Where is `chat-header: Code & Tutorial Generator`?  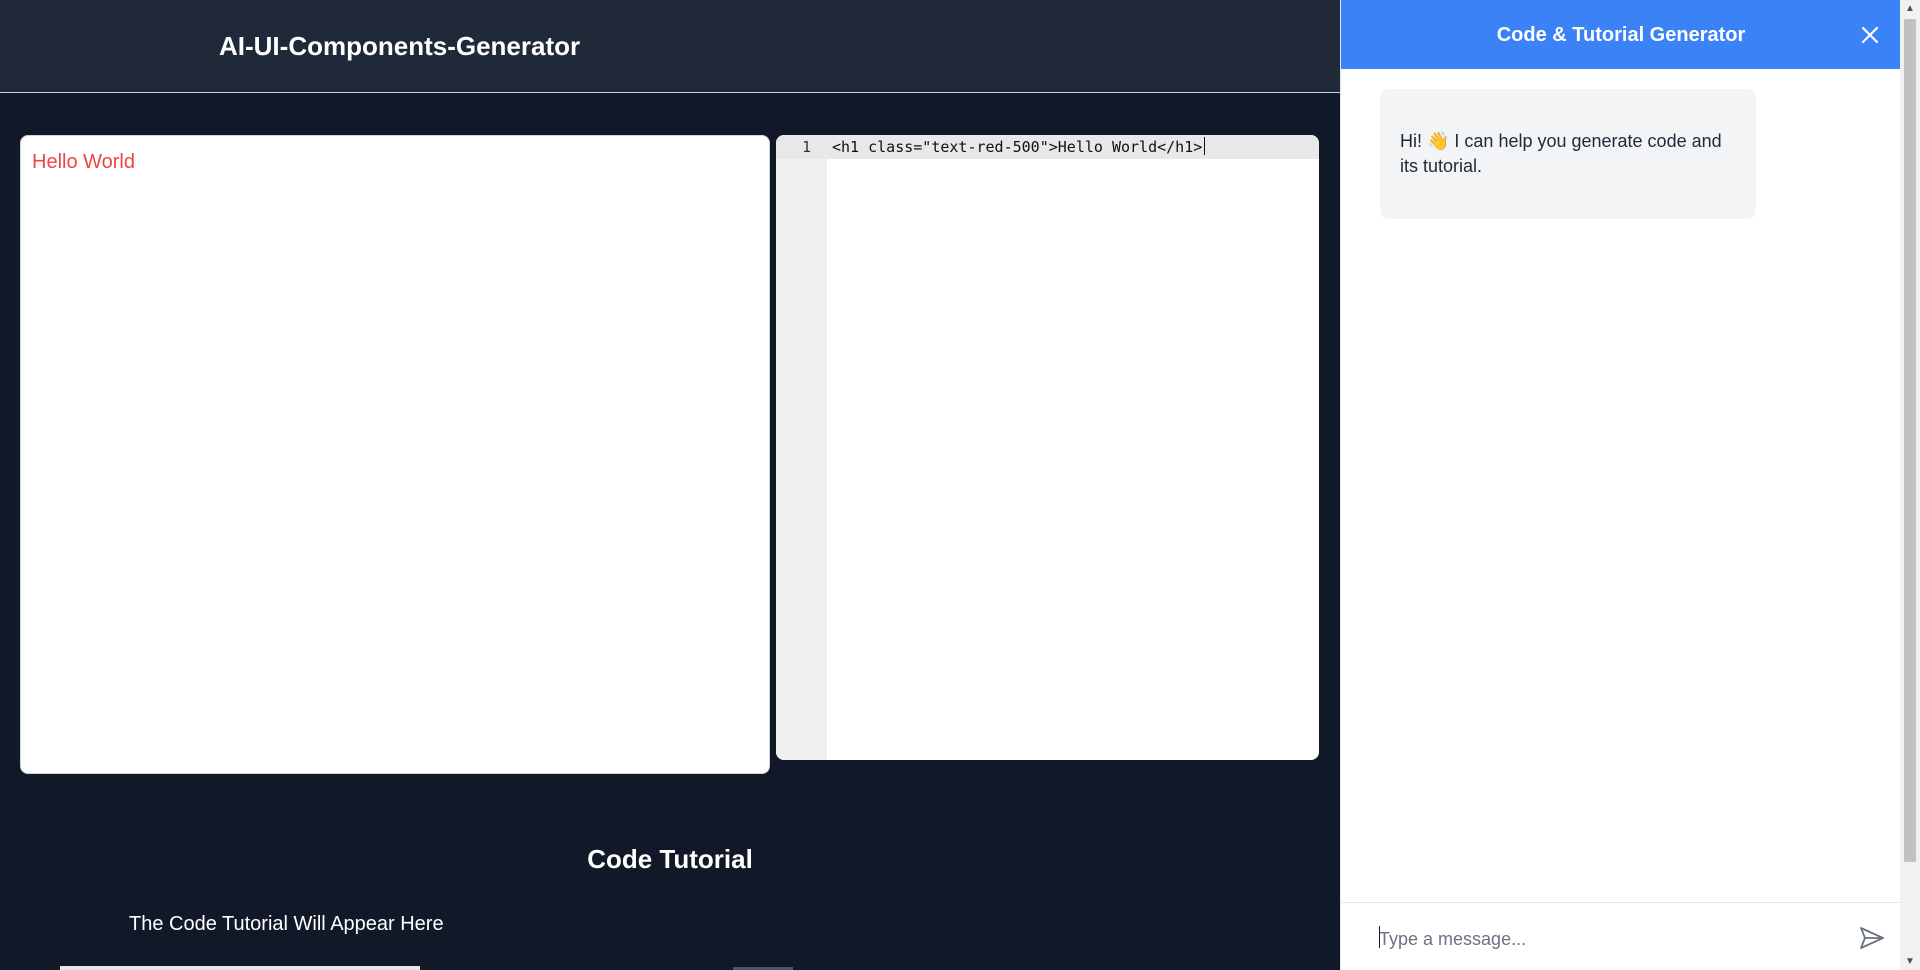 chat-header: Code & Tutorial Generator is located at coordinates (1621, 34).